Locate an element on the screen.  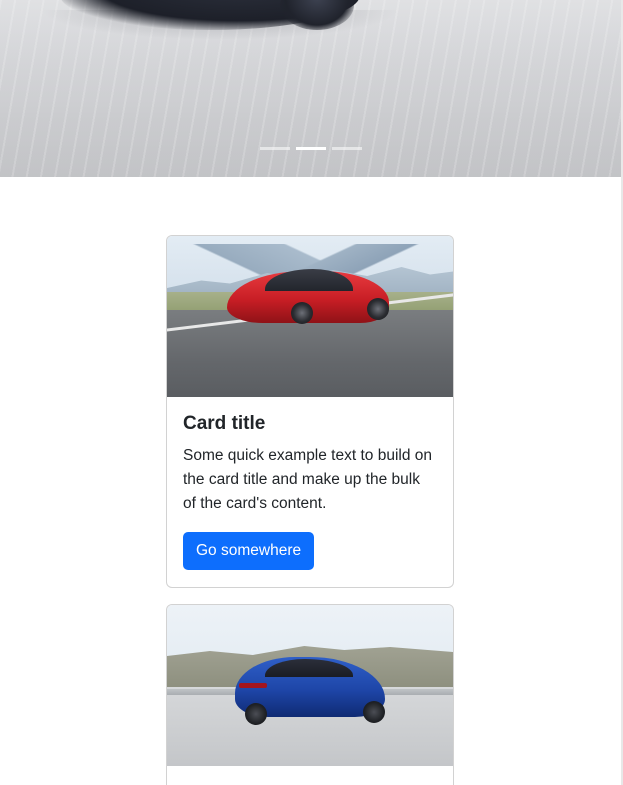
card is located at coordinates (310, 694).